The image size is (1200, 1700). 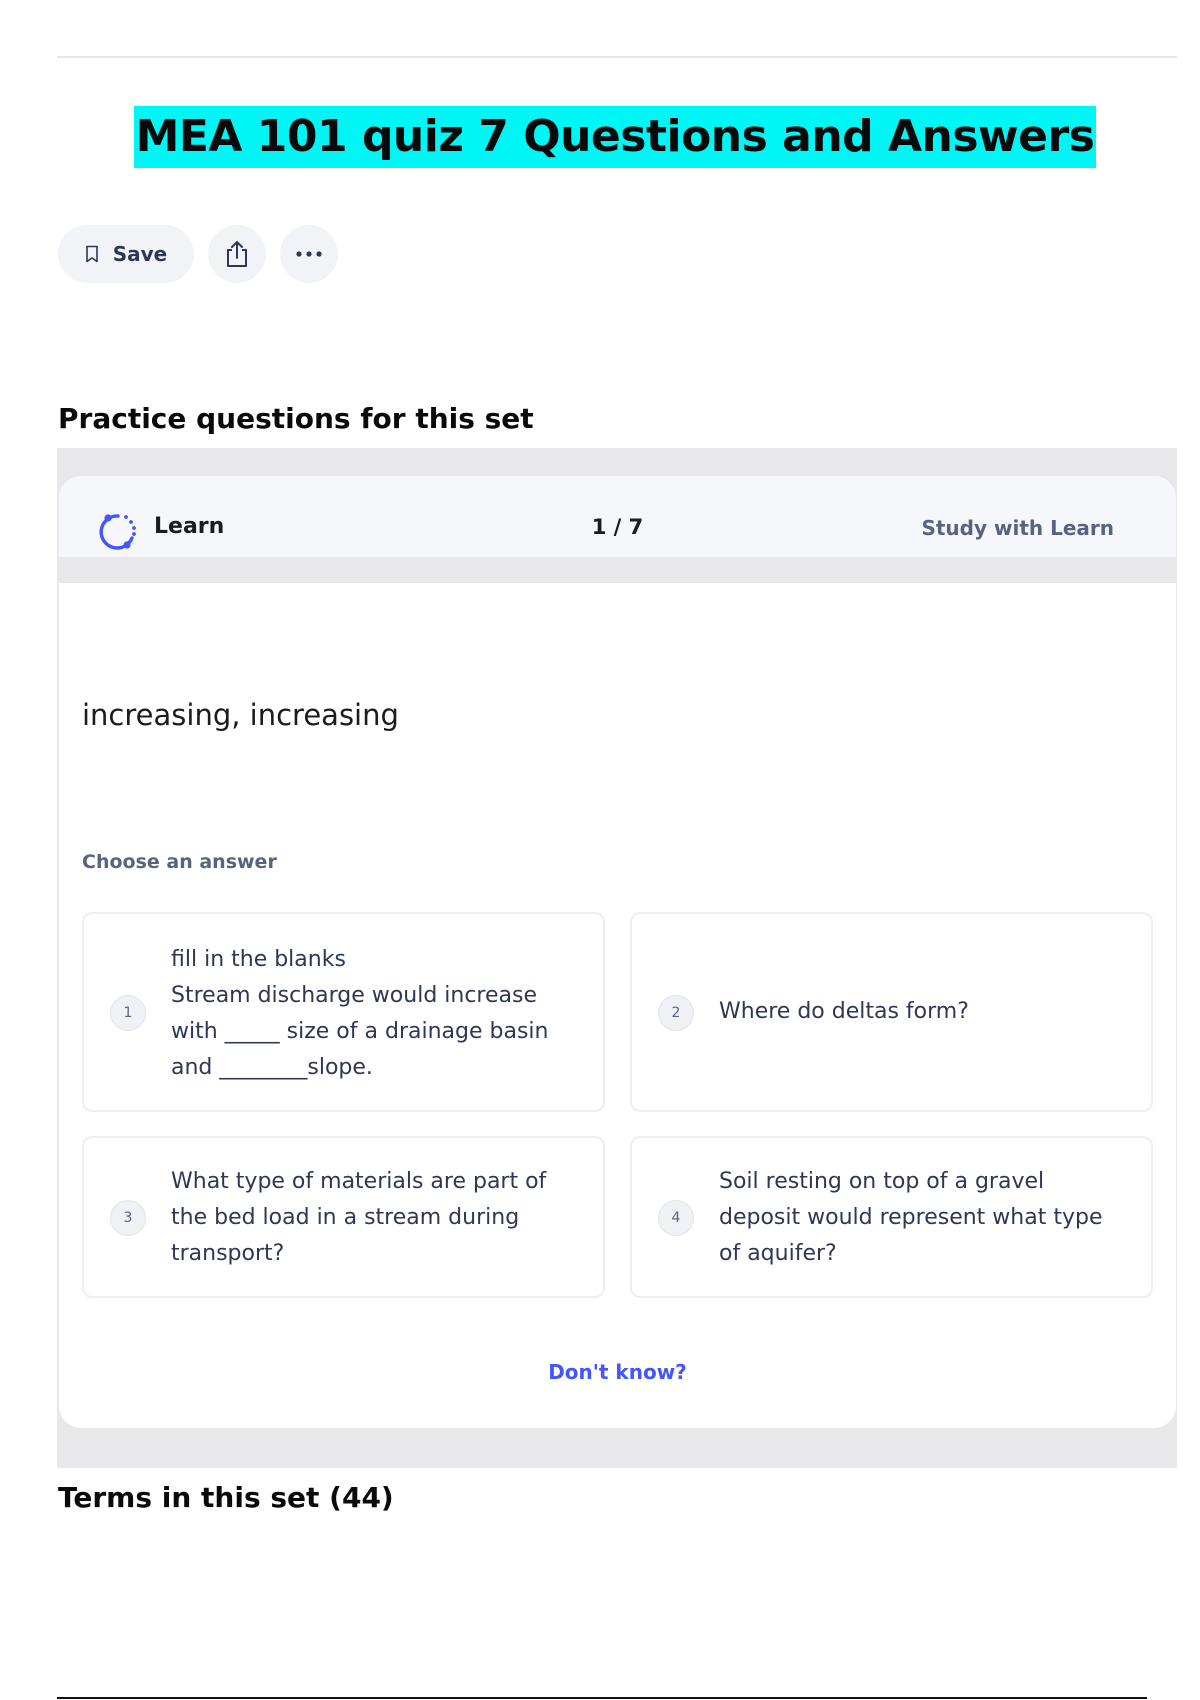 What do you see at coordinates (676, 1013) in the screenshot?
I see `option-number-badge: 2` at bounding box center [676, 1013].